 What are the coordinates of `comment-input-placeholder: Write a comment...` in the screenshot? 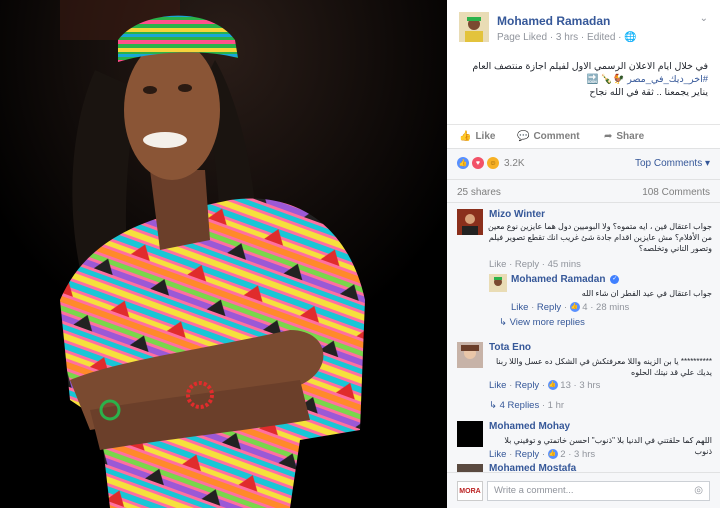 It's located at (534, 490).